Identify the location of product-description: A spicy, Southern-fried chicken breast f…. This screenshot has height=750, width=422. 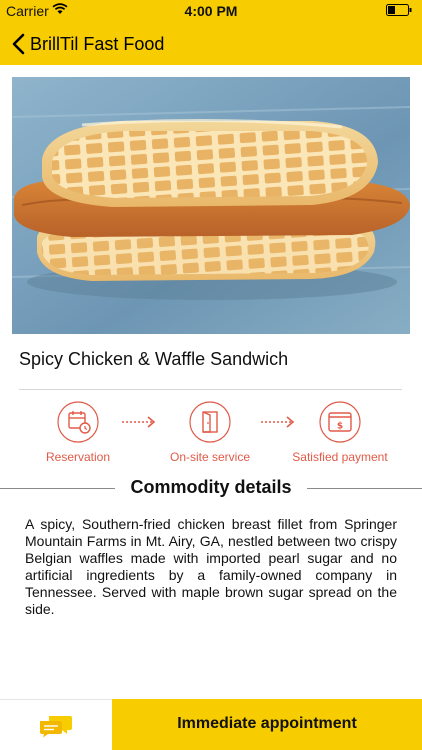
(211, 566).